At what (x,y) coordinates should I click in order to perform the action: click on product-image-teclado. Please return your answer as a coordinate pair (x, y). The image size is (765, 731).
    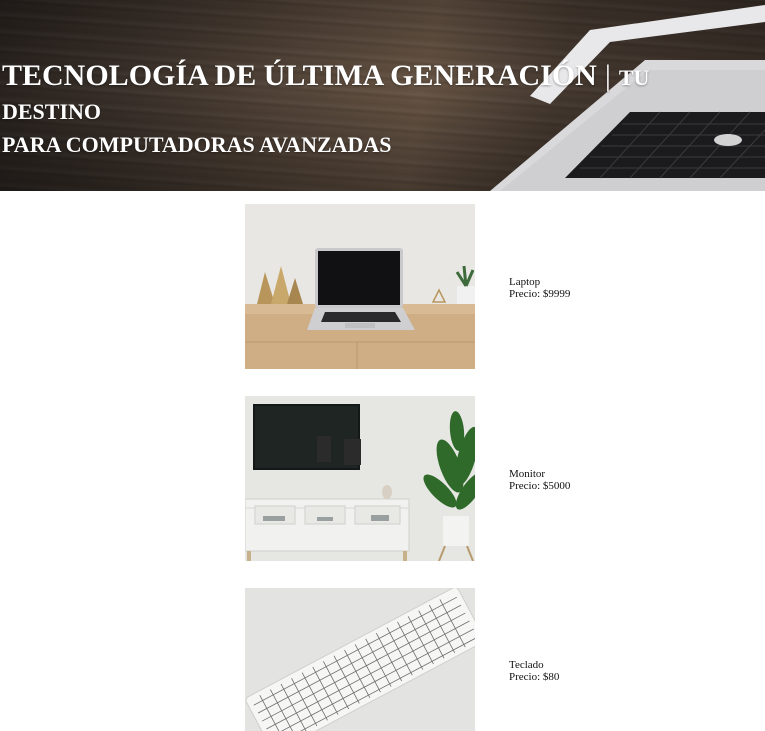
    Looking at the image, I should click on (360, 659).